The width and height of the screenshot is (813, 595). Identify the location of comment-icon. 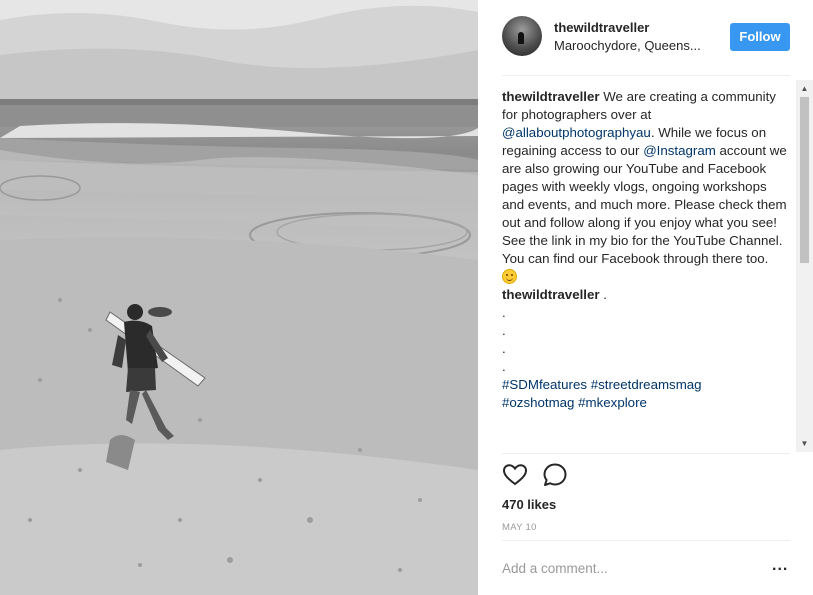
(555, 475).